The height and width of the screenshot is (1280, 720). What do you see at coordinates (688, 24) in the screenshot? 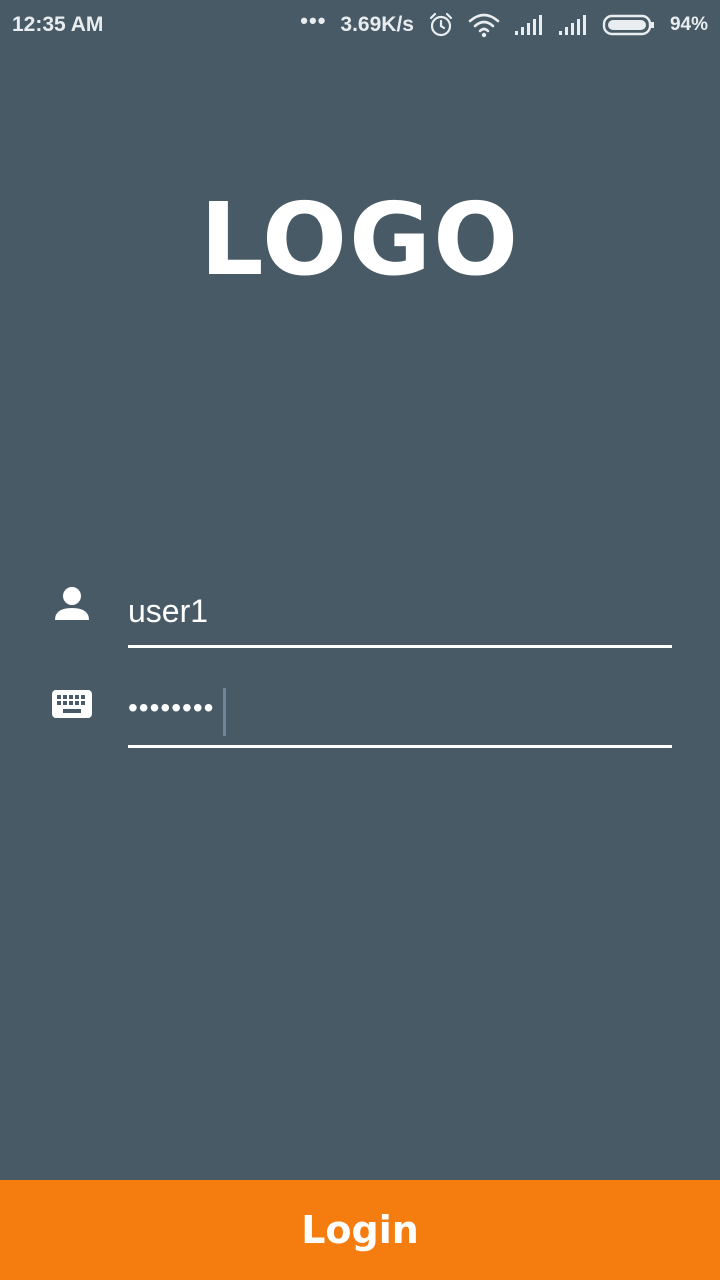
I see `battery-percent: 94%` at bounding box center [688, 24].